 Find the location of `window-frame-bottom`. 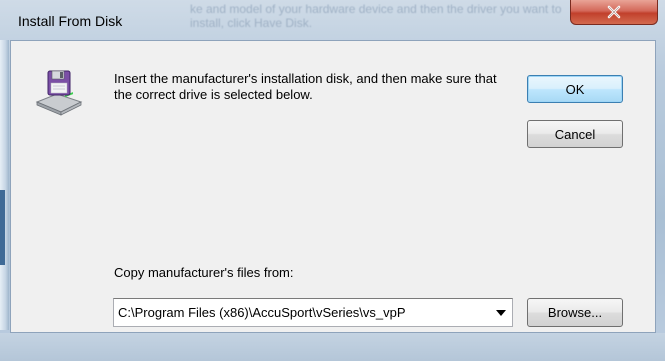

window-frame-bottom is located at coordinates (332, 347).